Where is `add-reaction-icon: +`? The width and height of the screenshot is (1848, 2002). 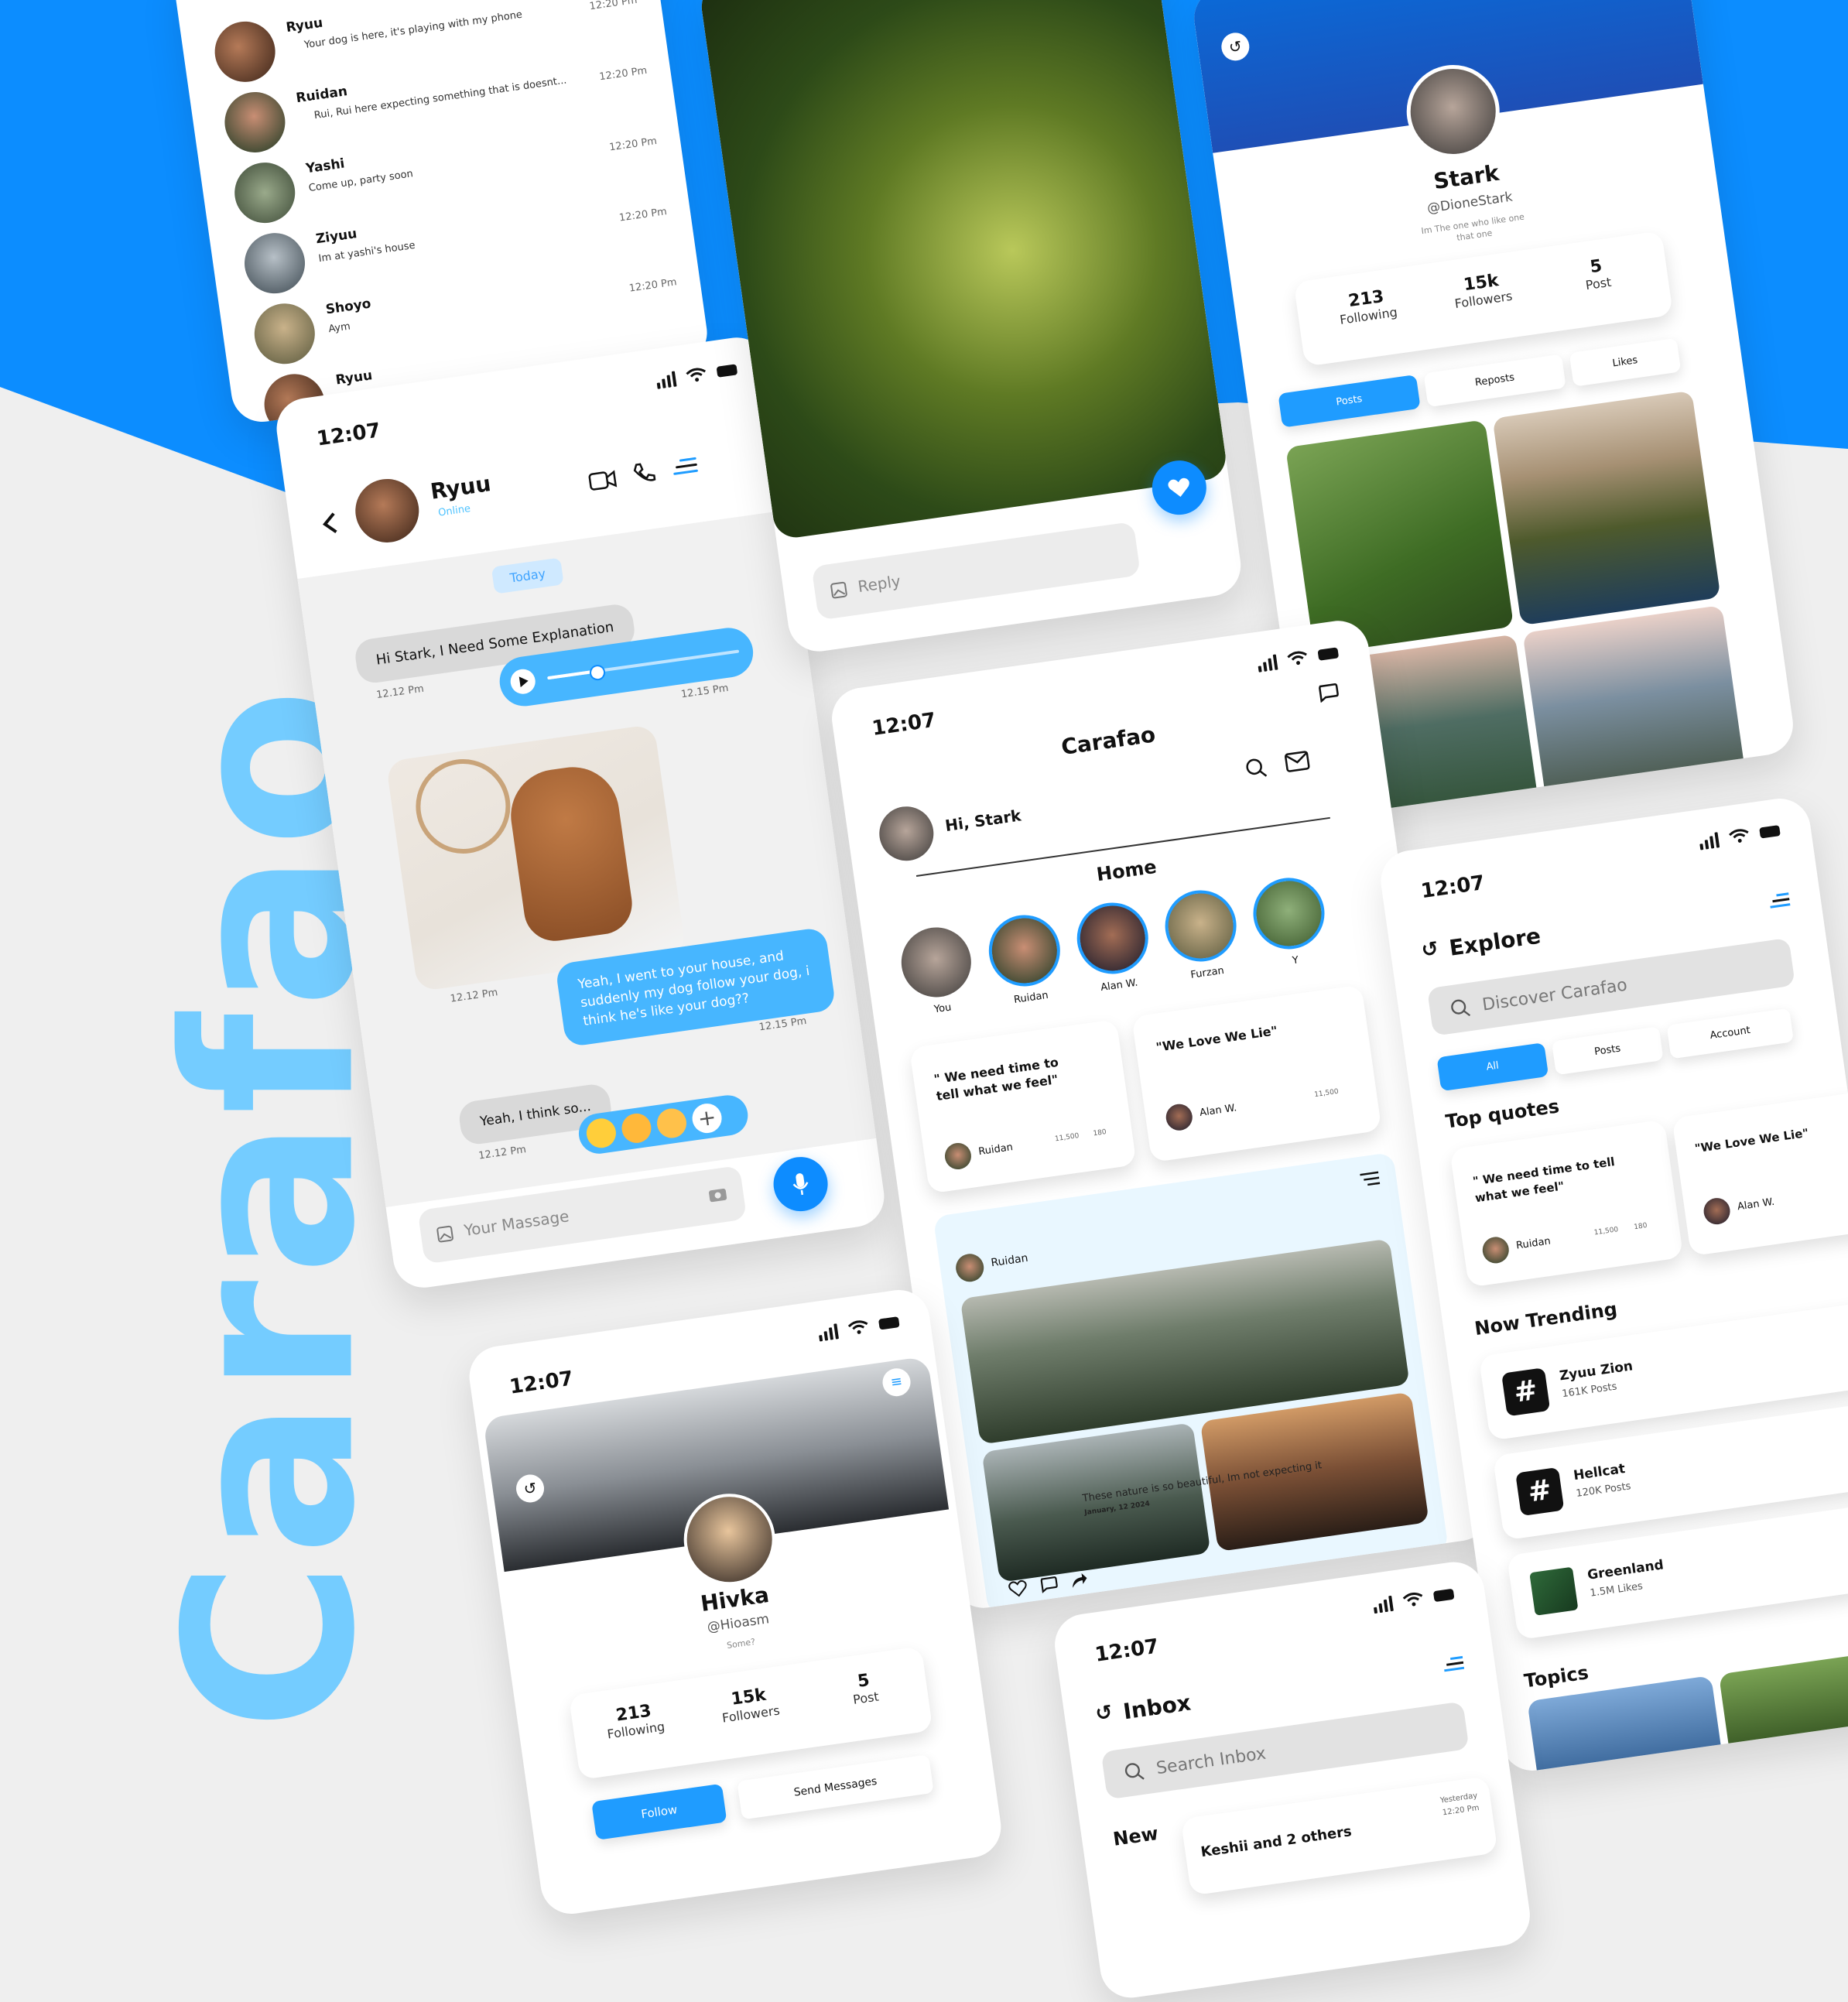 add-reaction-icon: + is located at coordinates (707, 1118).